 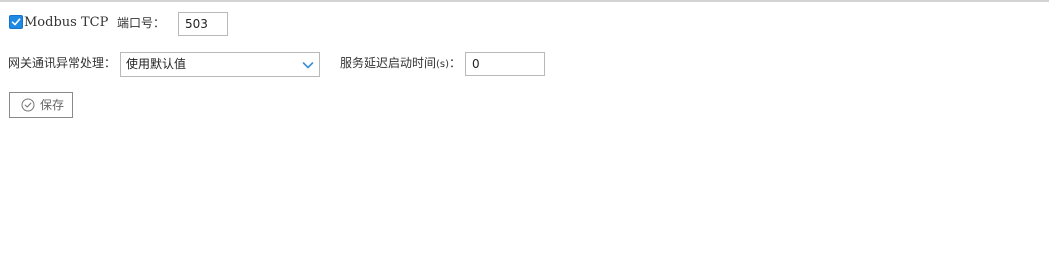 I want to click on checkmark-icon, so click(x=16, y=22).